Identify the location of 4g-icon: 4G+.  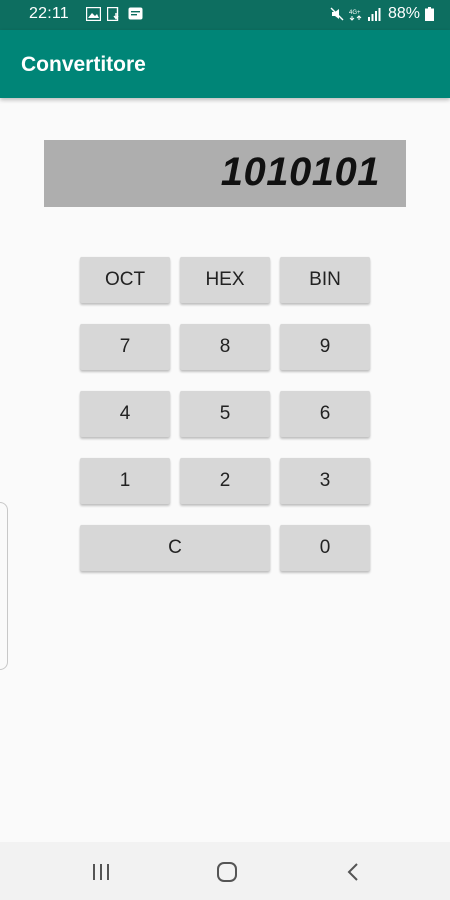
(355, 15).